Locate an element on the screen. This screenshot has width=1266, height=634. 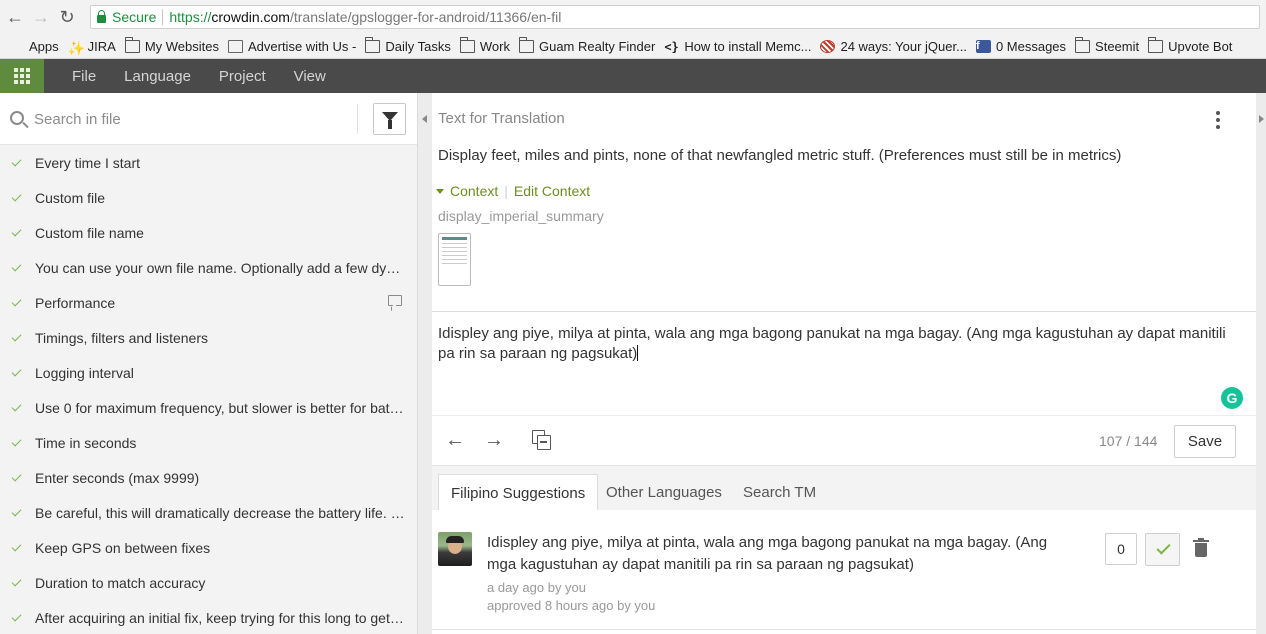
more-options-icon is located at coordinates (1218, 120).